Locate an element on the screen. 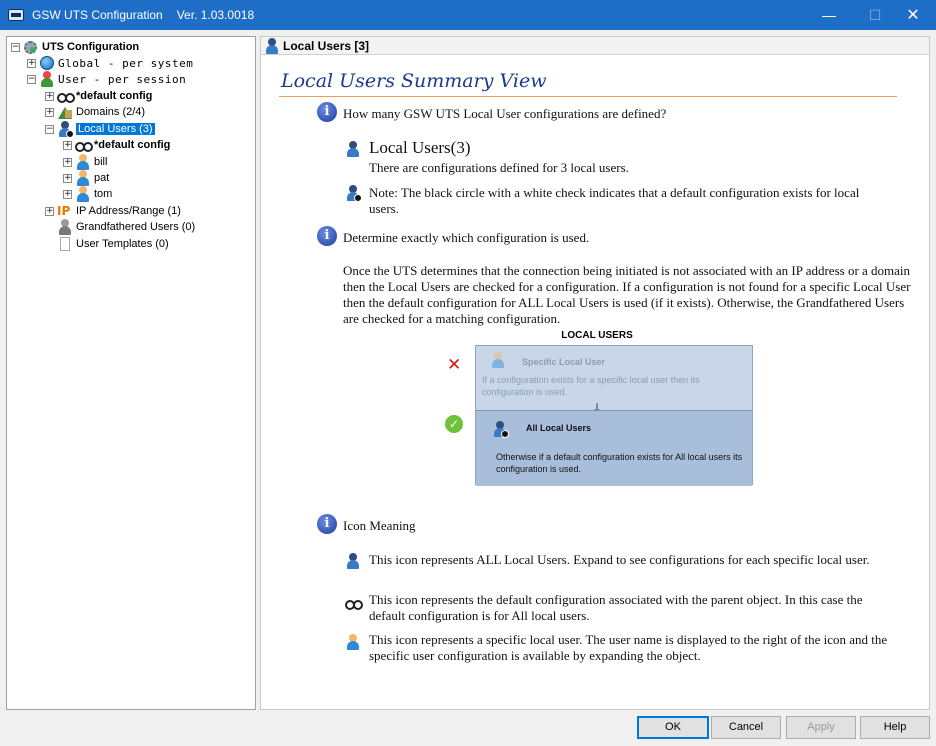 The height and width of the screenshot is (746, 936). tree-item-user: − User - per session is located at coordinates (106, 79).